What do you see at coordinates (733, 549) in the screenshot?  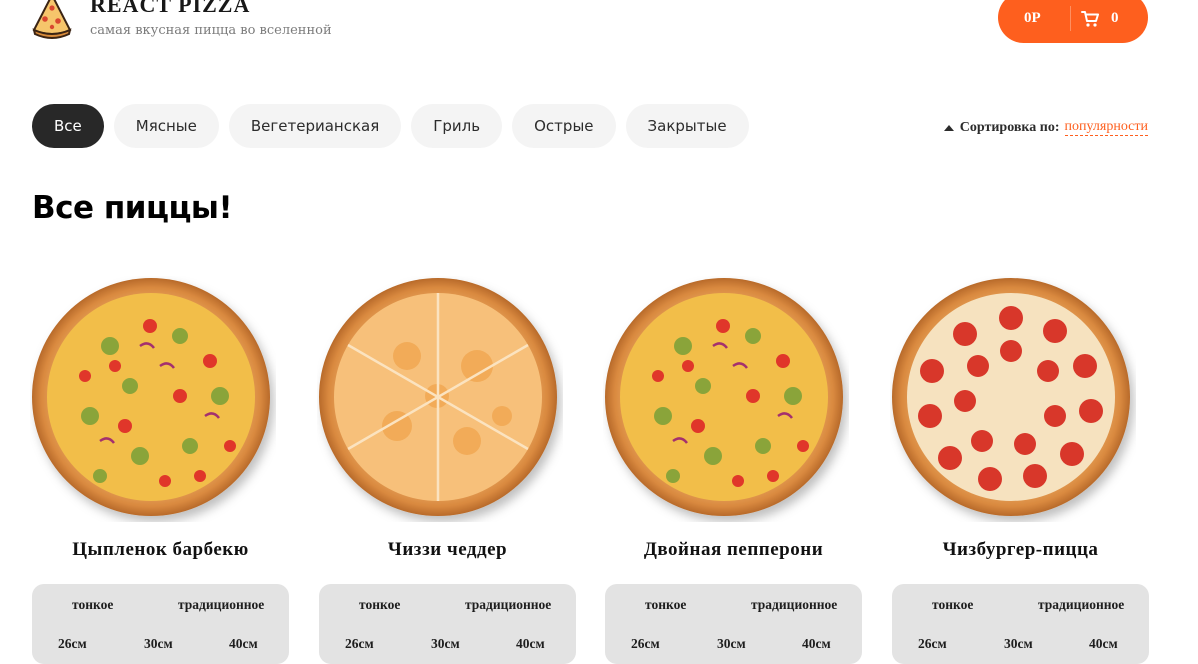 I see `pizza-title: Двойная пепперони` at bounding box center [733, 549].